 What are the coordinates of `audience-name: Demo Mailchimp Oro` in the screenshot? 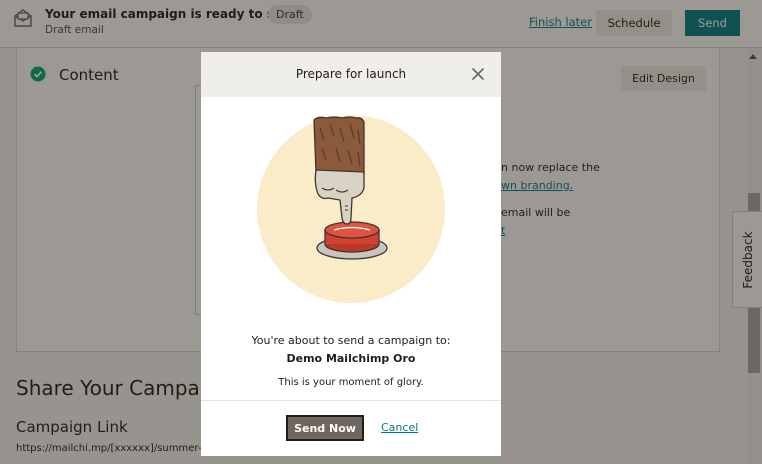 It's located at (351, 358).